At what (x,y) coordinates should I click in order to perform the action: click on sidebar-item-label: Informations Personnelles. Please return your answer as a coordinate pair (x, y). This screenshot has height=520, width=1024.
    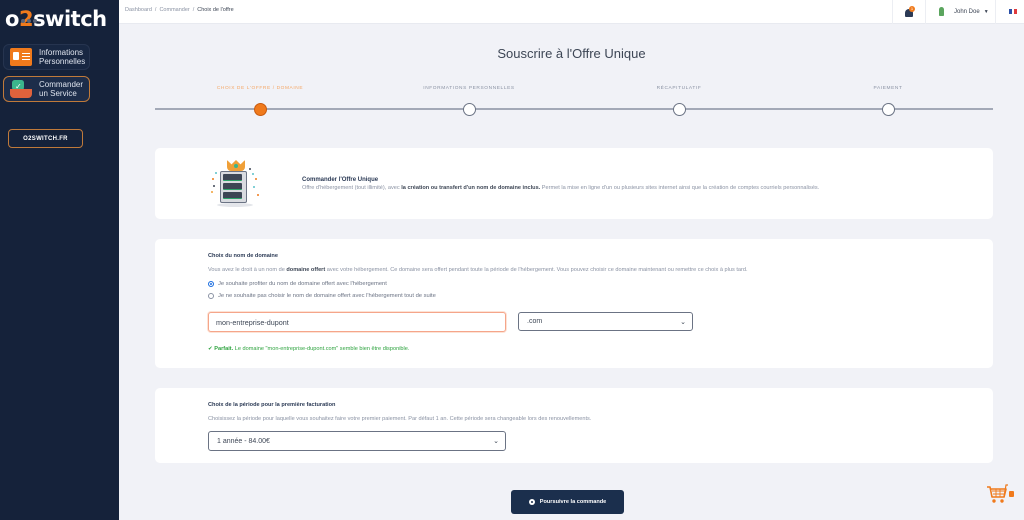
    Looking at the image, I should click on (62, 57).